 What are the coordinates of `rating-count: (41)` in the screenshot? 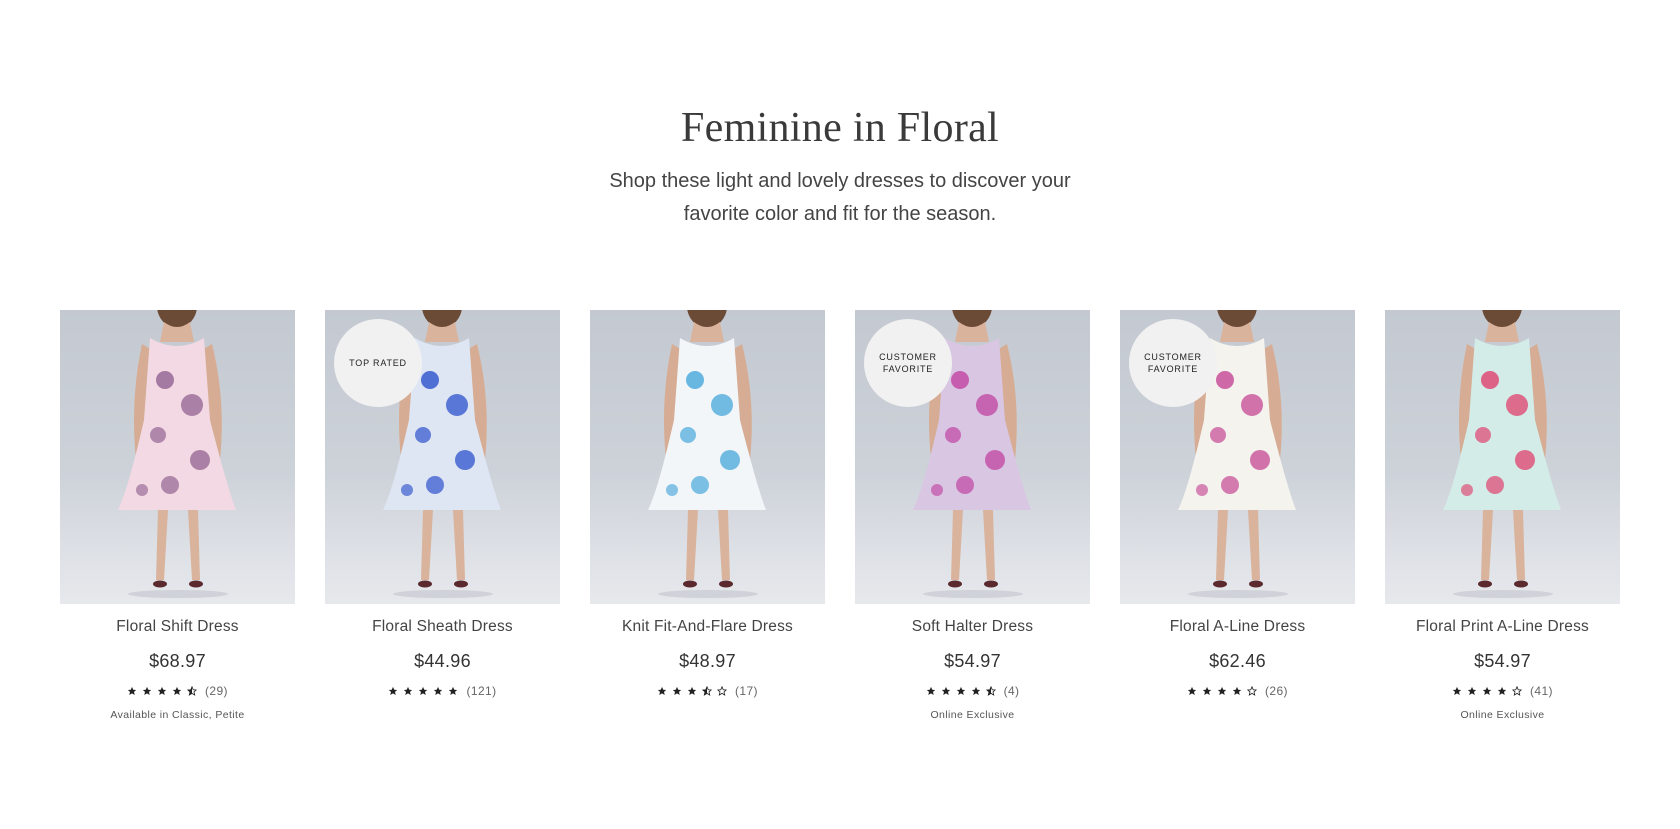 It's located at (1541, 691).